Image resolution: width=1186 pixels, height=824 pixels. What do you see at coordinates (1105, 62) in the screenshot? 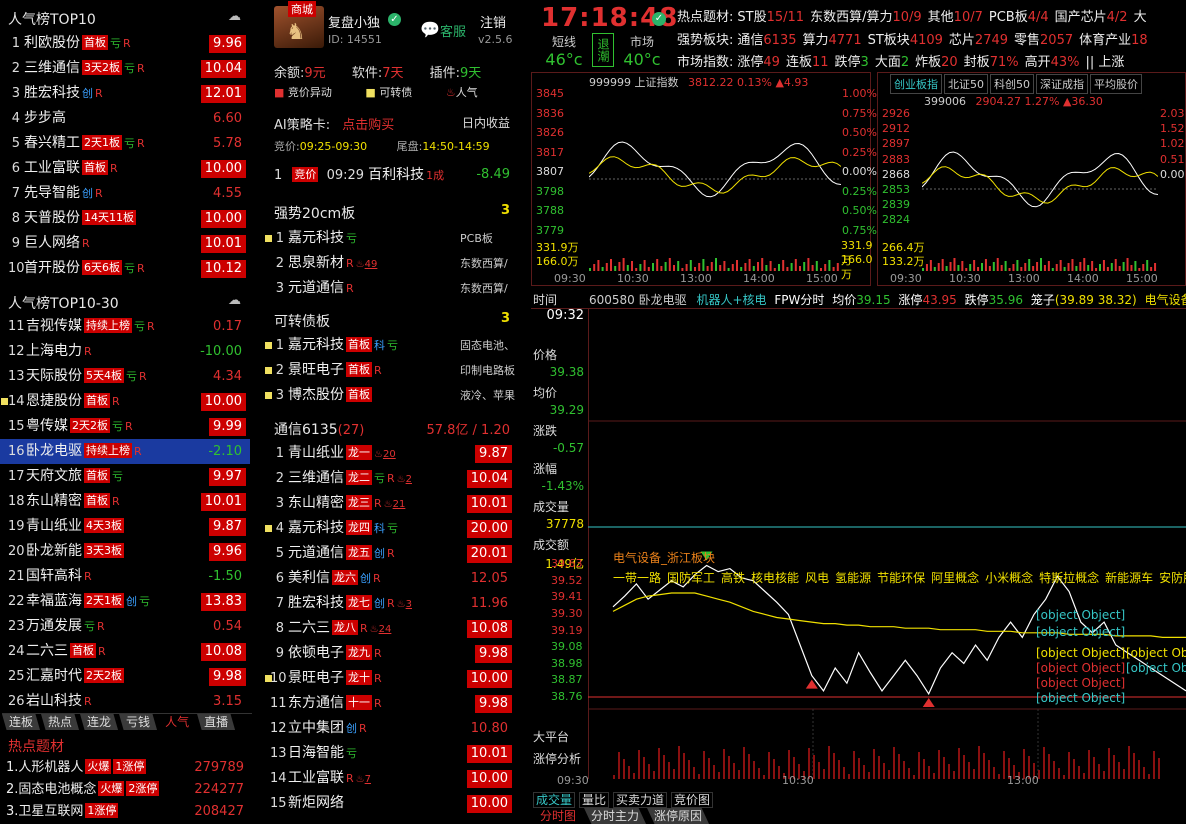
I see `line-item: || 上涨` at bounding box center [1105, 62].